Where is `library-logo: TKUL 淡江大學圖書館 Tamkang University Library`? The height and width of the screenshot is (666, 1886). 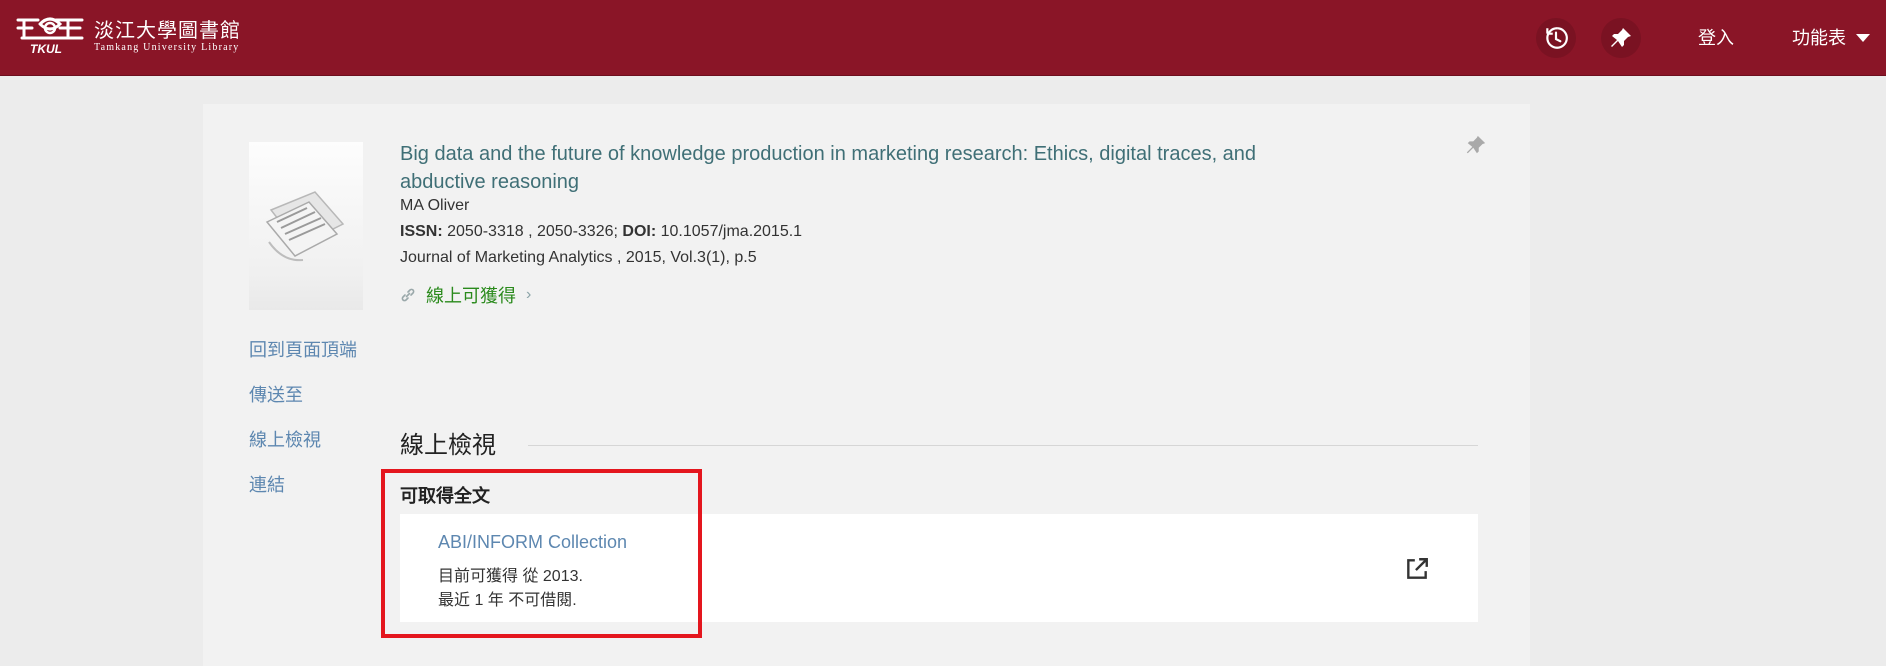 library-logo: TKUL 淡江大學圖書館 Tamkang University Library is located at coordinates (128, 36).